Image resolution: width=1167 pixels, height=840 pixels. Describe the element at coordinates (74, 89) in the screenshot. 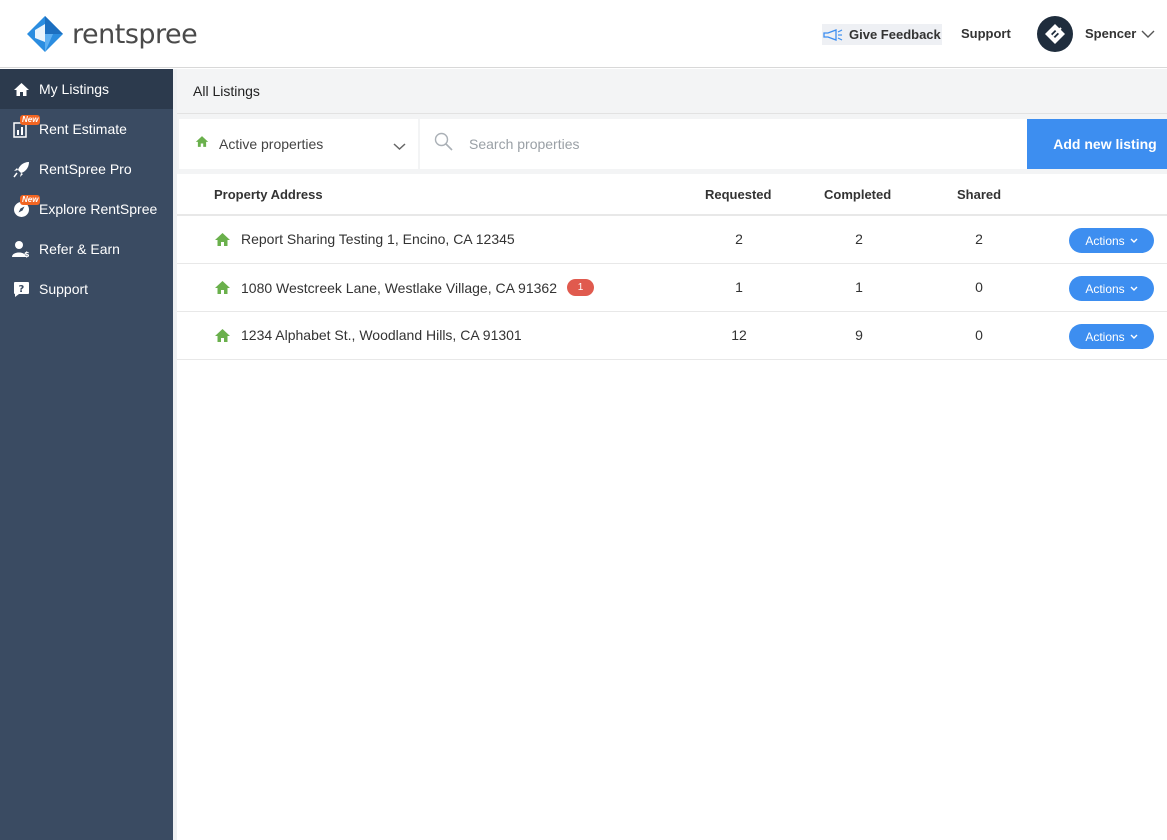

I see `sidebar-item-label: My Listings` at that location.